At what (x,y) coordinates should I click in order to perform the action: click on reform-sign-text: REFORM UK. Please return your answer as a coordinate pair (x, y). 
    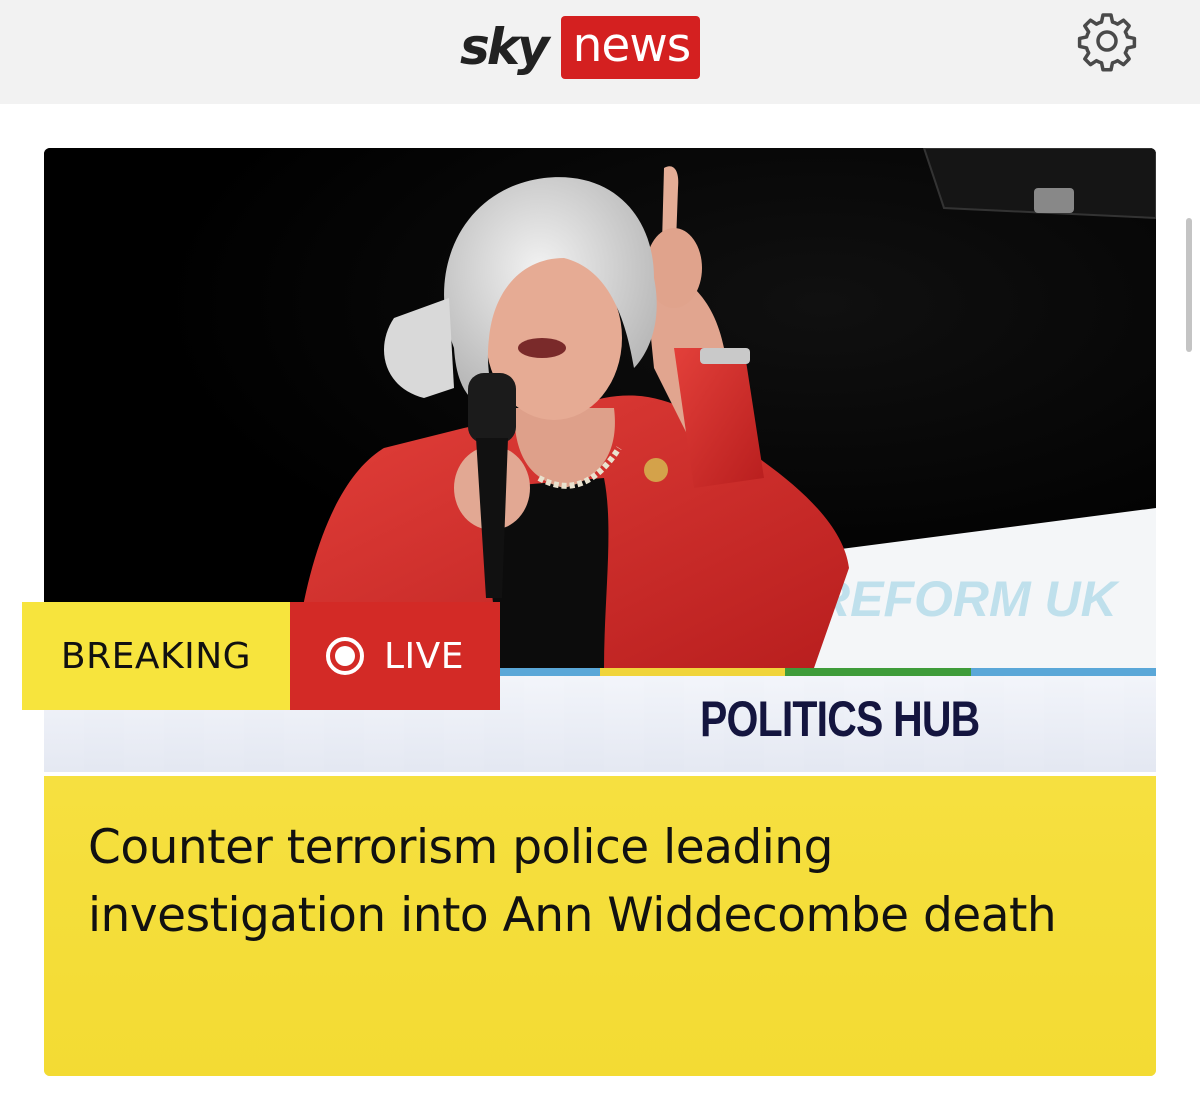
    Looking at the image, I should click on (967, 599).